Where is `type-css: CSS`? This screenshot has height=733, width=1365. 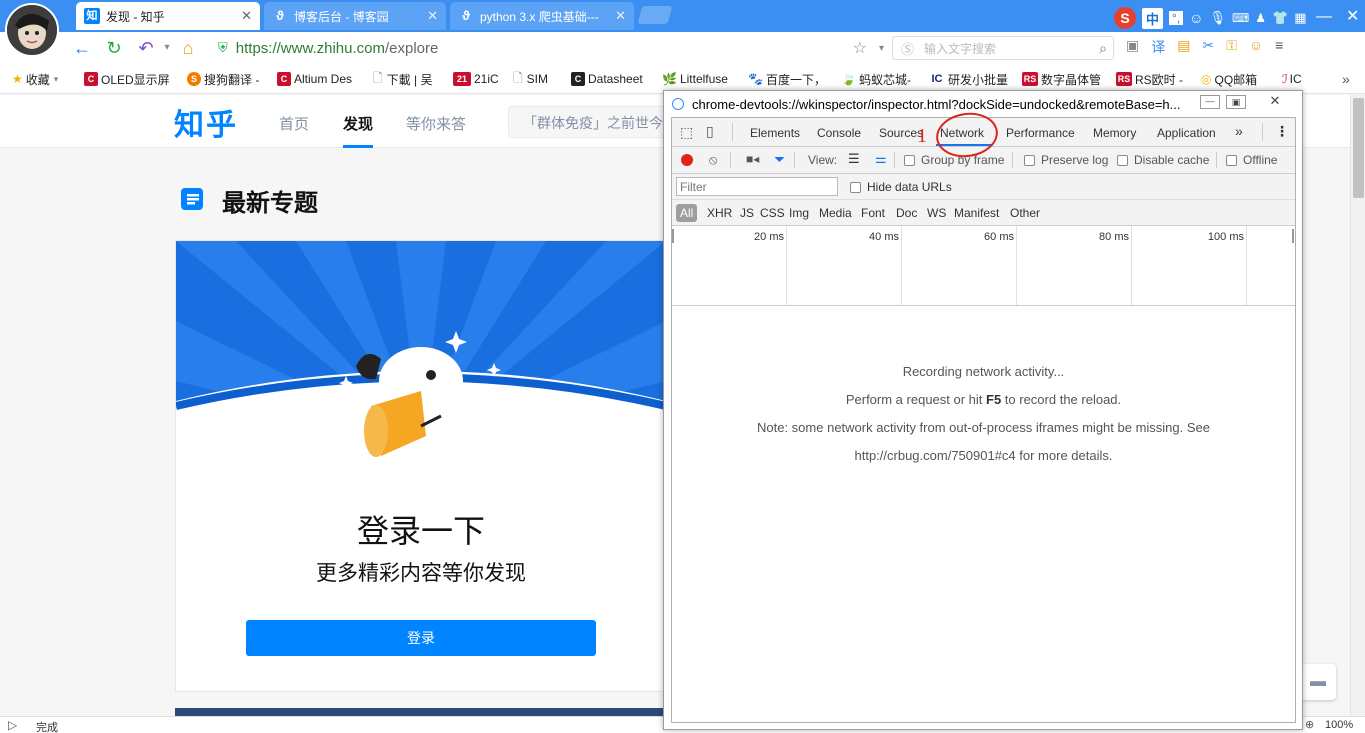
type-css: CSS is located at coordinates (772, 213).